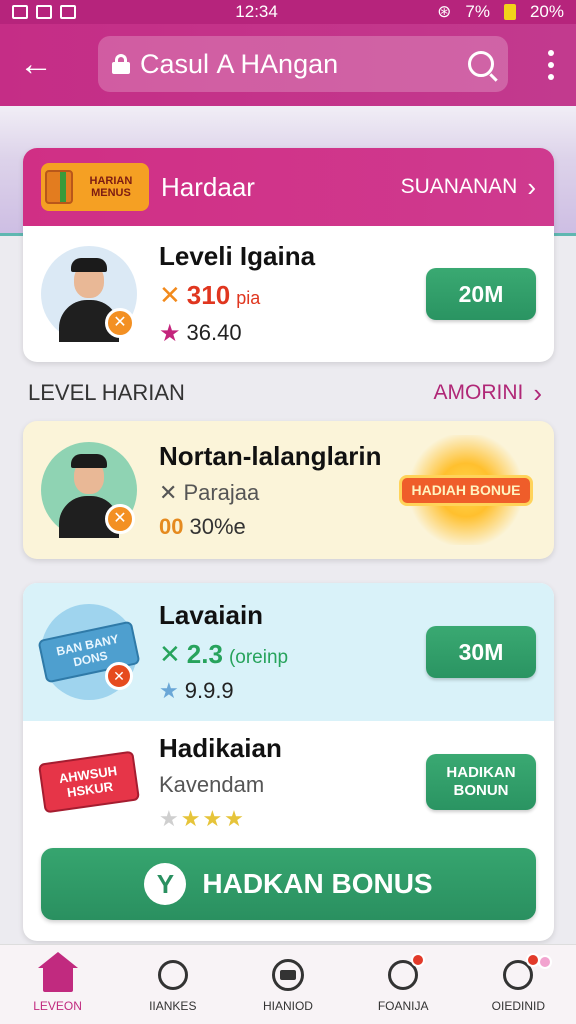 The image size is (576, 1024). What do you see at coordinates (20, 12) in the screenshot?
I see `notification-icon` at bounding box center [20, 12].